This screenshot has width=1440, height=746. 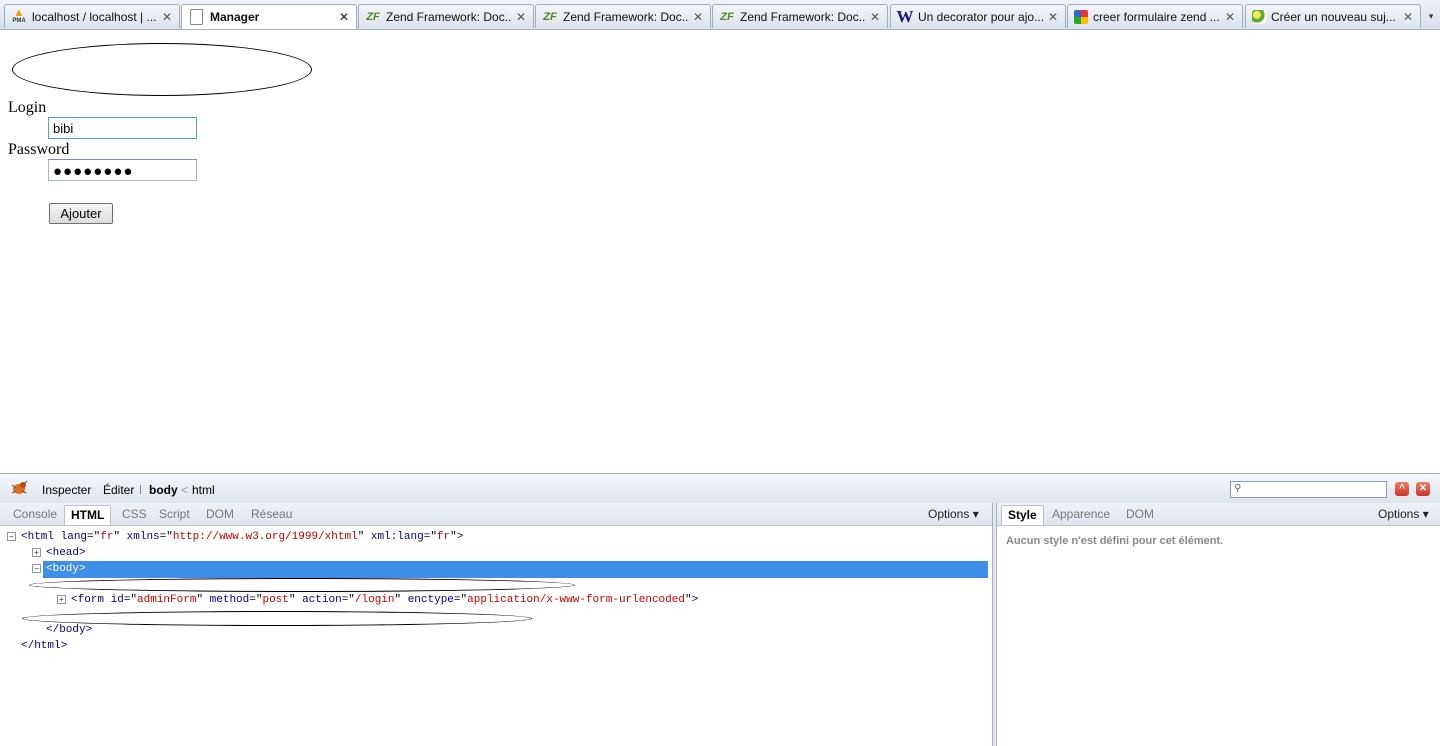 What do you see at coordinates (81, 213) in the screenshot?
I see `submit-button: Ajouter` at bounding box center [81, 213].